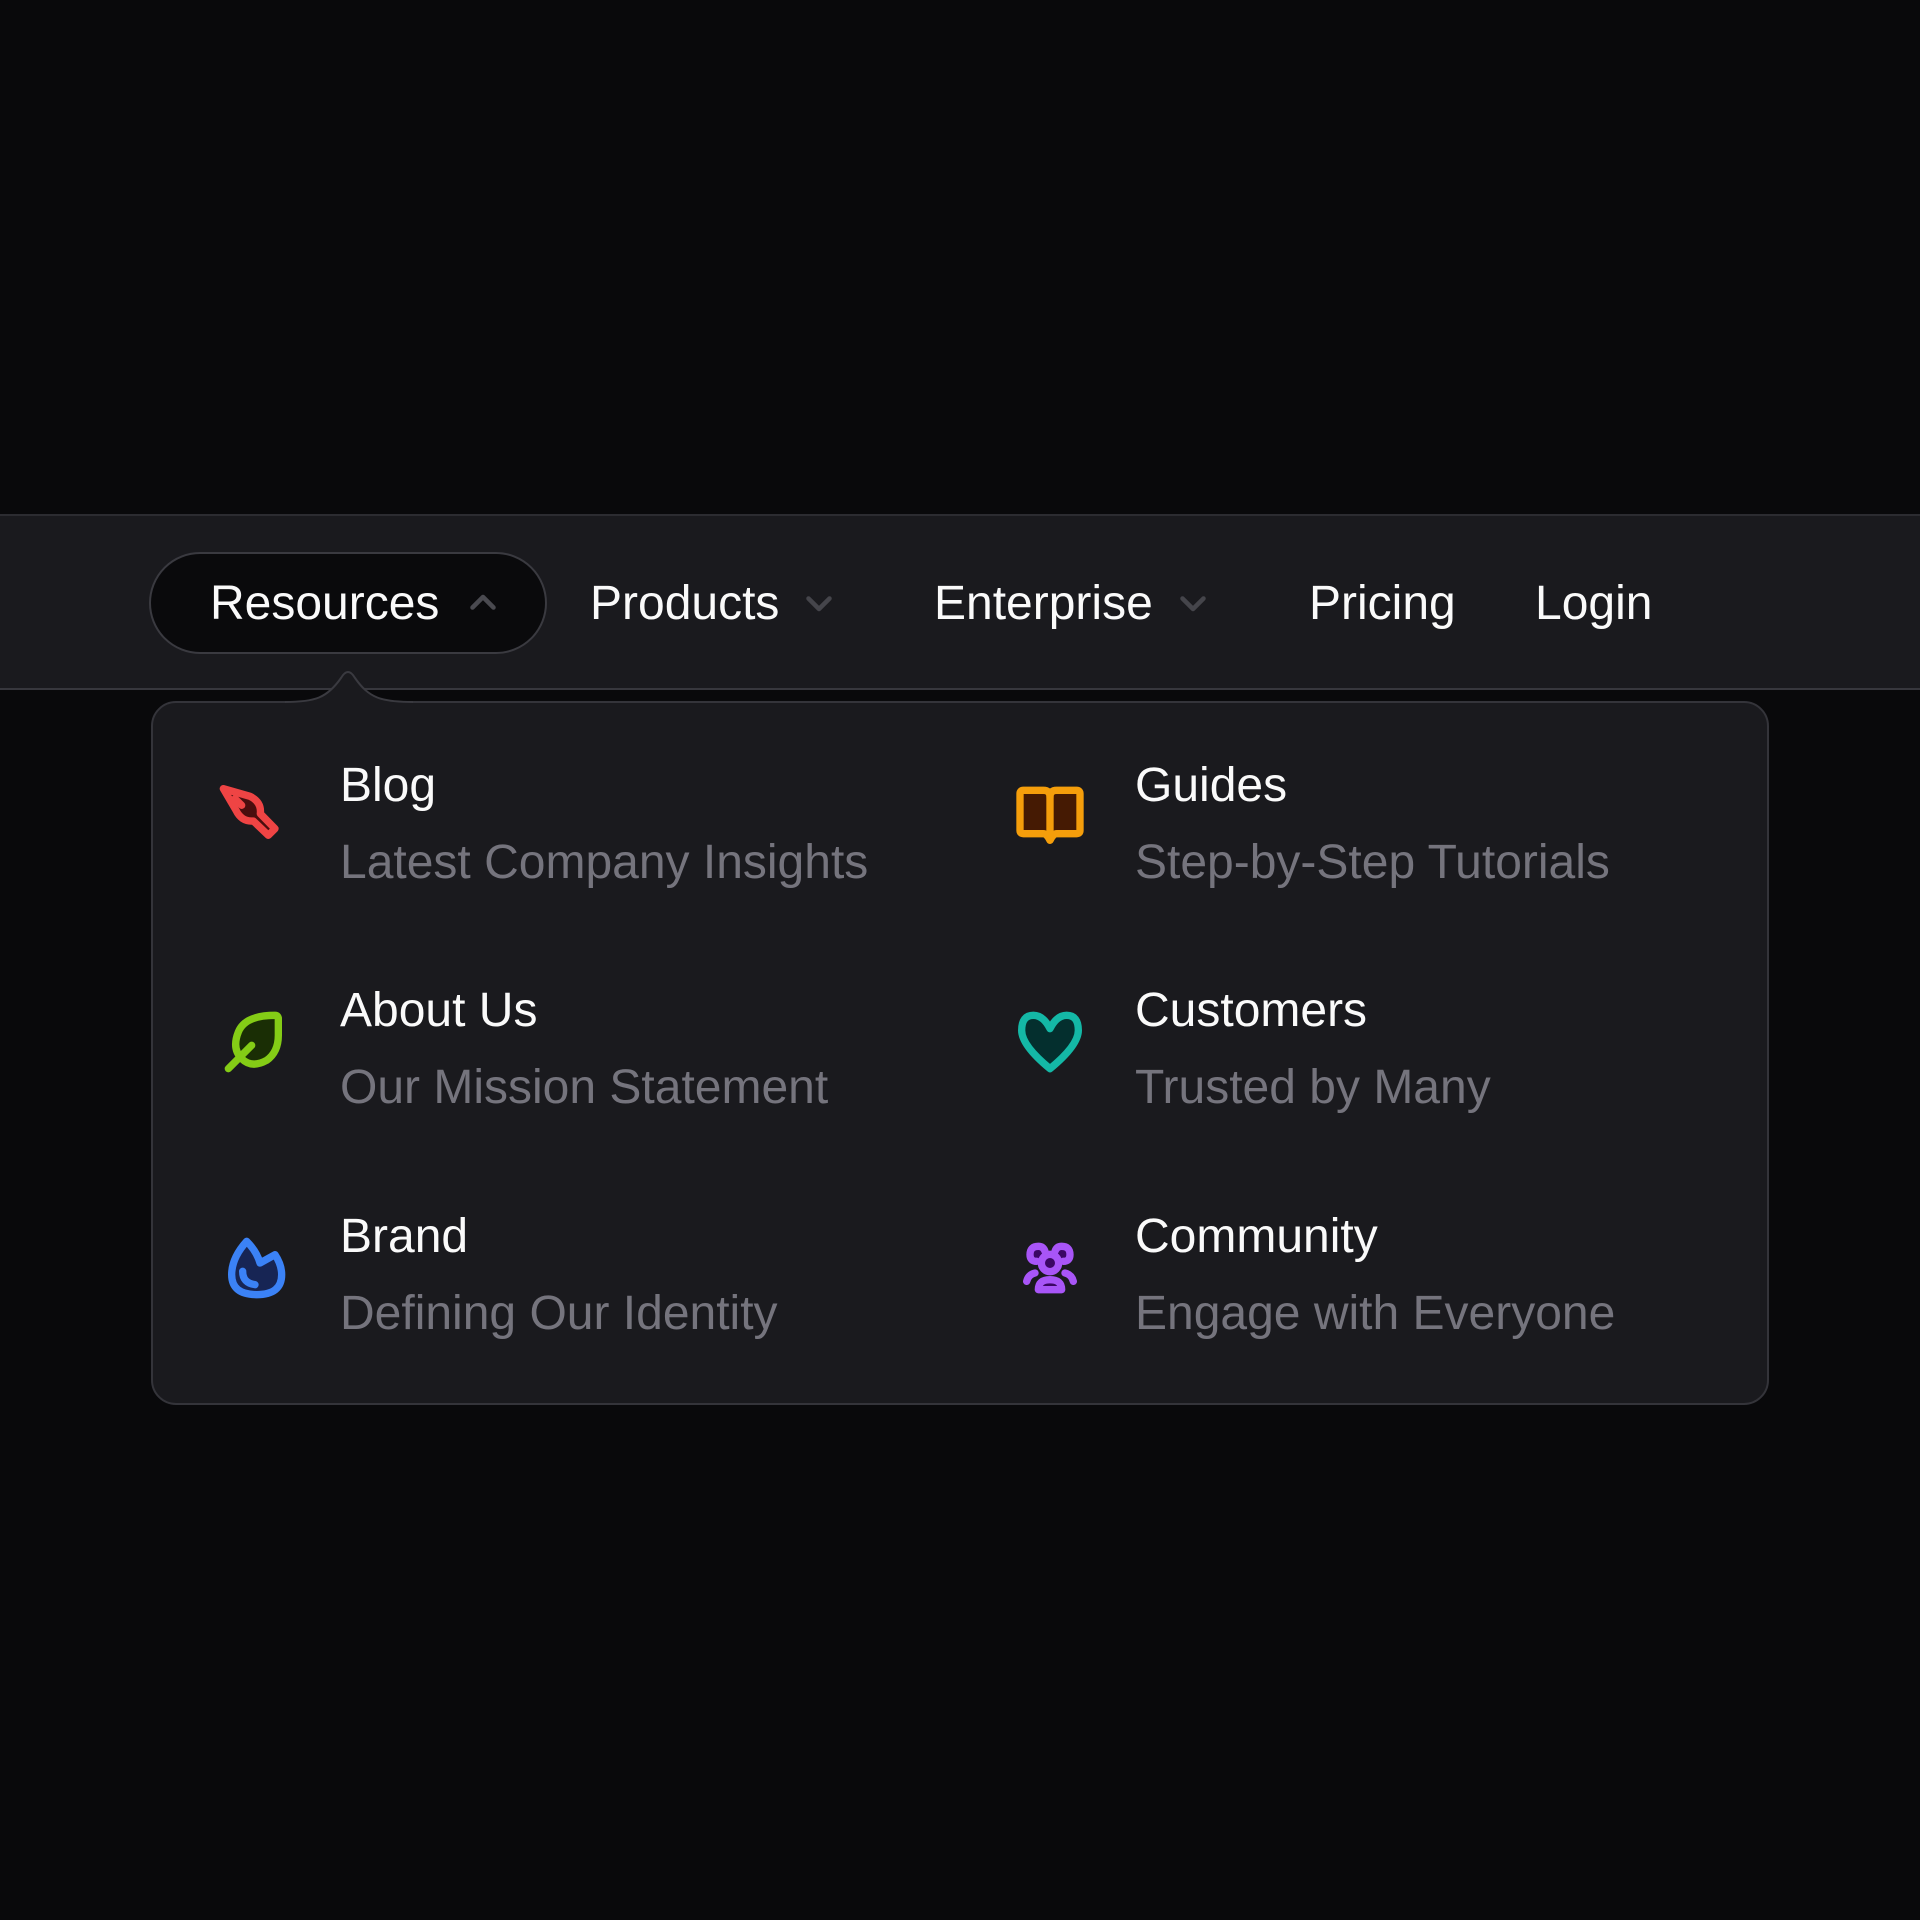 Image resolution: width=1920 pixels, height=1920 pixels. What do you see at coordinates (559, 1313) in the screenshot?
I see `menu-item-subtitle: Defining Our Identity` at bounding box center [559, 1313].